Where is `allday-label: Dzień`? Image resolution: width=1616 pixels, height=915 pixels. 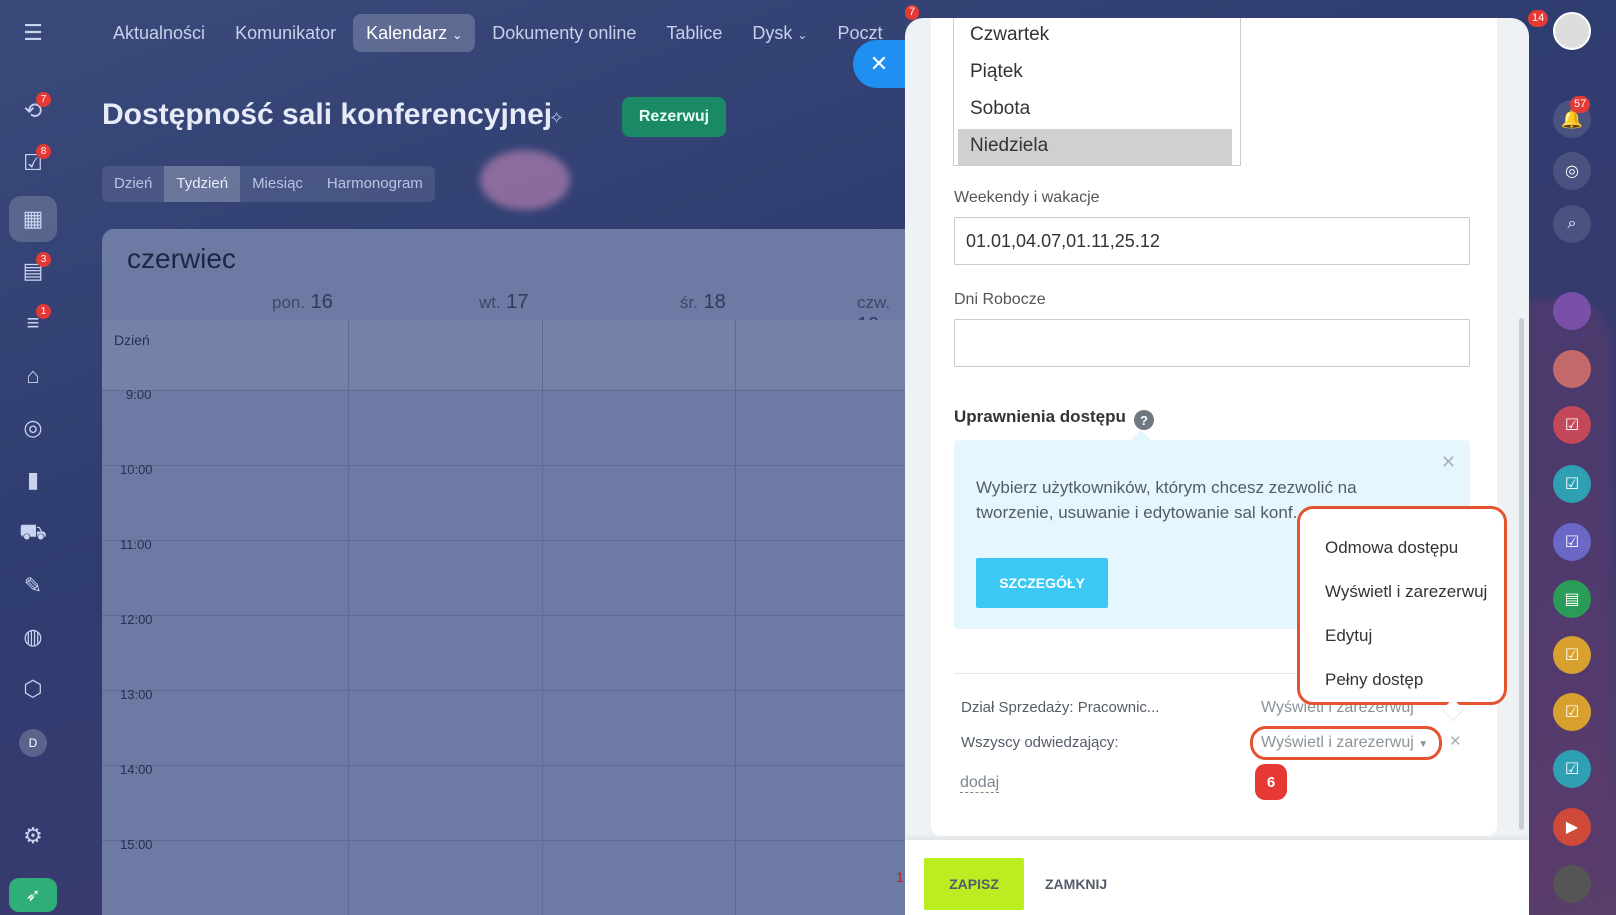 allday-label: Dzień is located at coordinates (132, 340).